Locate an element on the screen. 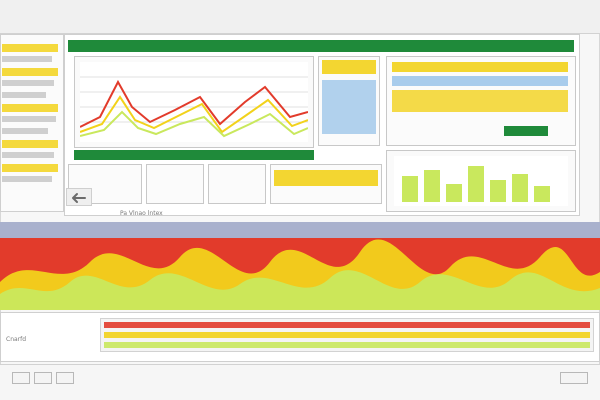 The height and width of the screenshot is (400, 600). overview-chart-footer is located at coordinates (194, 155).